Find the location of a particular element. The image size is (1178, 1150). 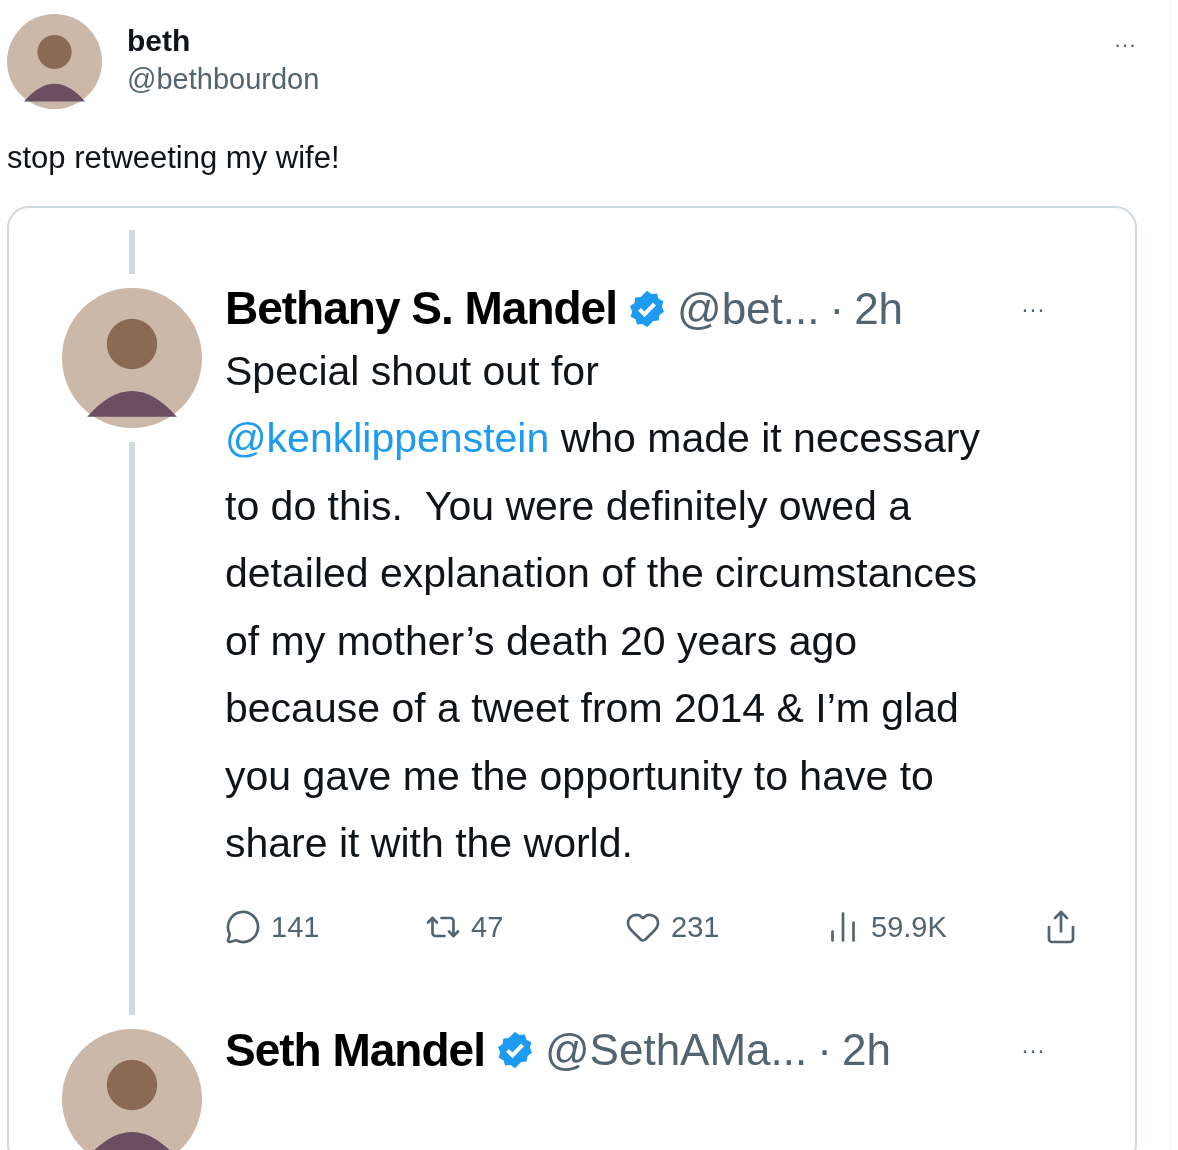

tweet-text: stop retweeting my wife! is located at coordinates (173, 158).